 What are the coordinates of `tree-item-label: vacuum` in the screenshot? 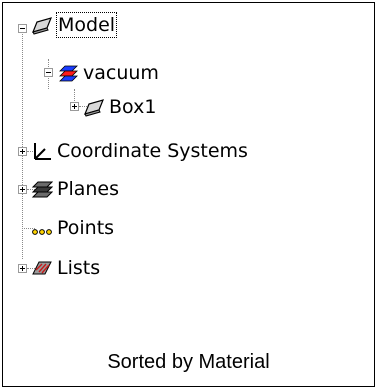 It's located at (121, 73).